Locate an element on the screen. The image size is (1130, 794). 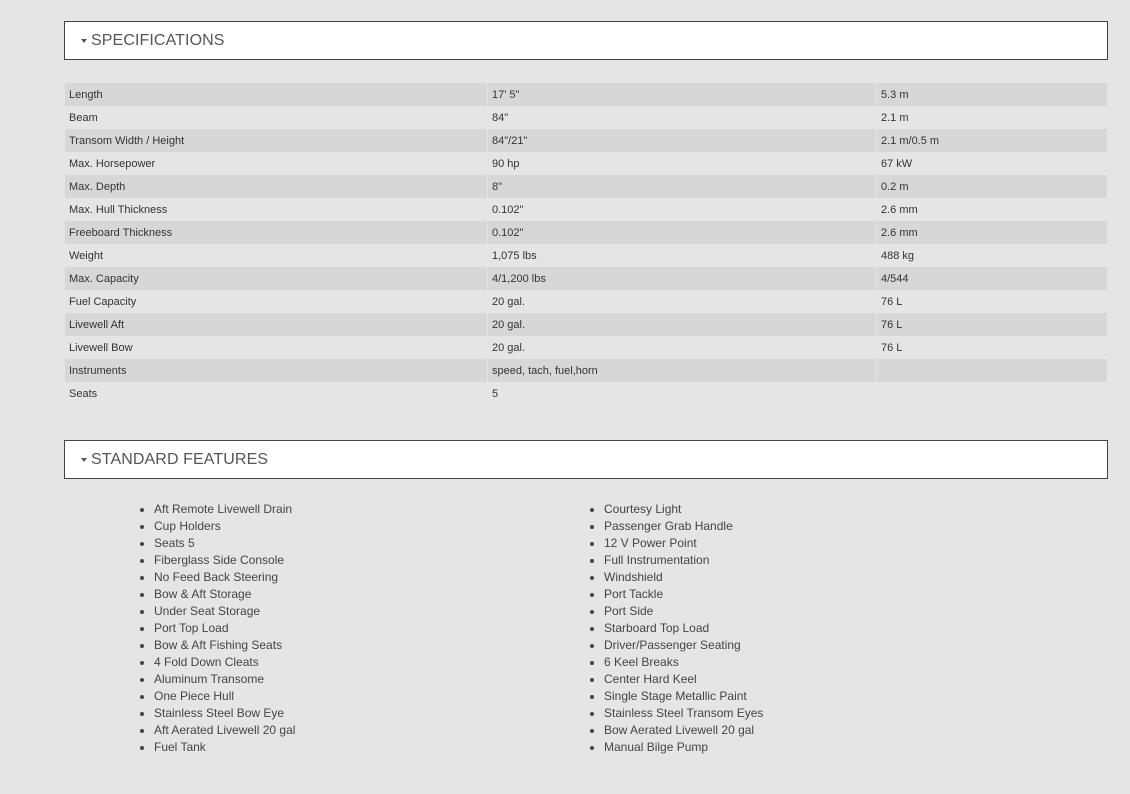
spec-metric-value: 67 kW is located at coordinates (991, 163).